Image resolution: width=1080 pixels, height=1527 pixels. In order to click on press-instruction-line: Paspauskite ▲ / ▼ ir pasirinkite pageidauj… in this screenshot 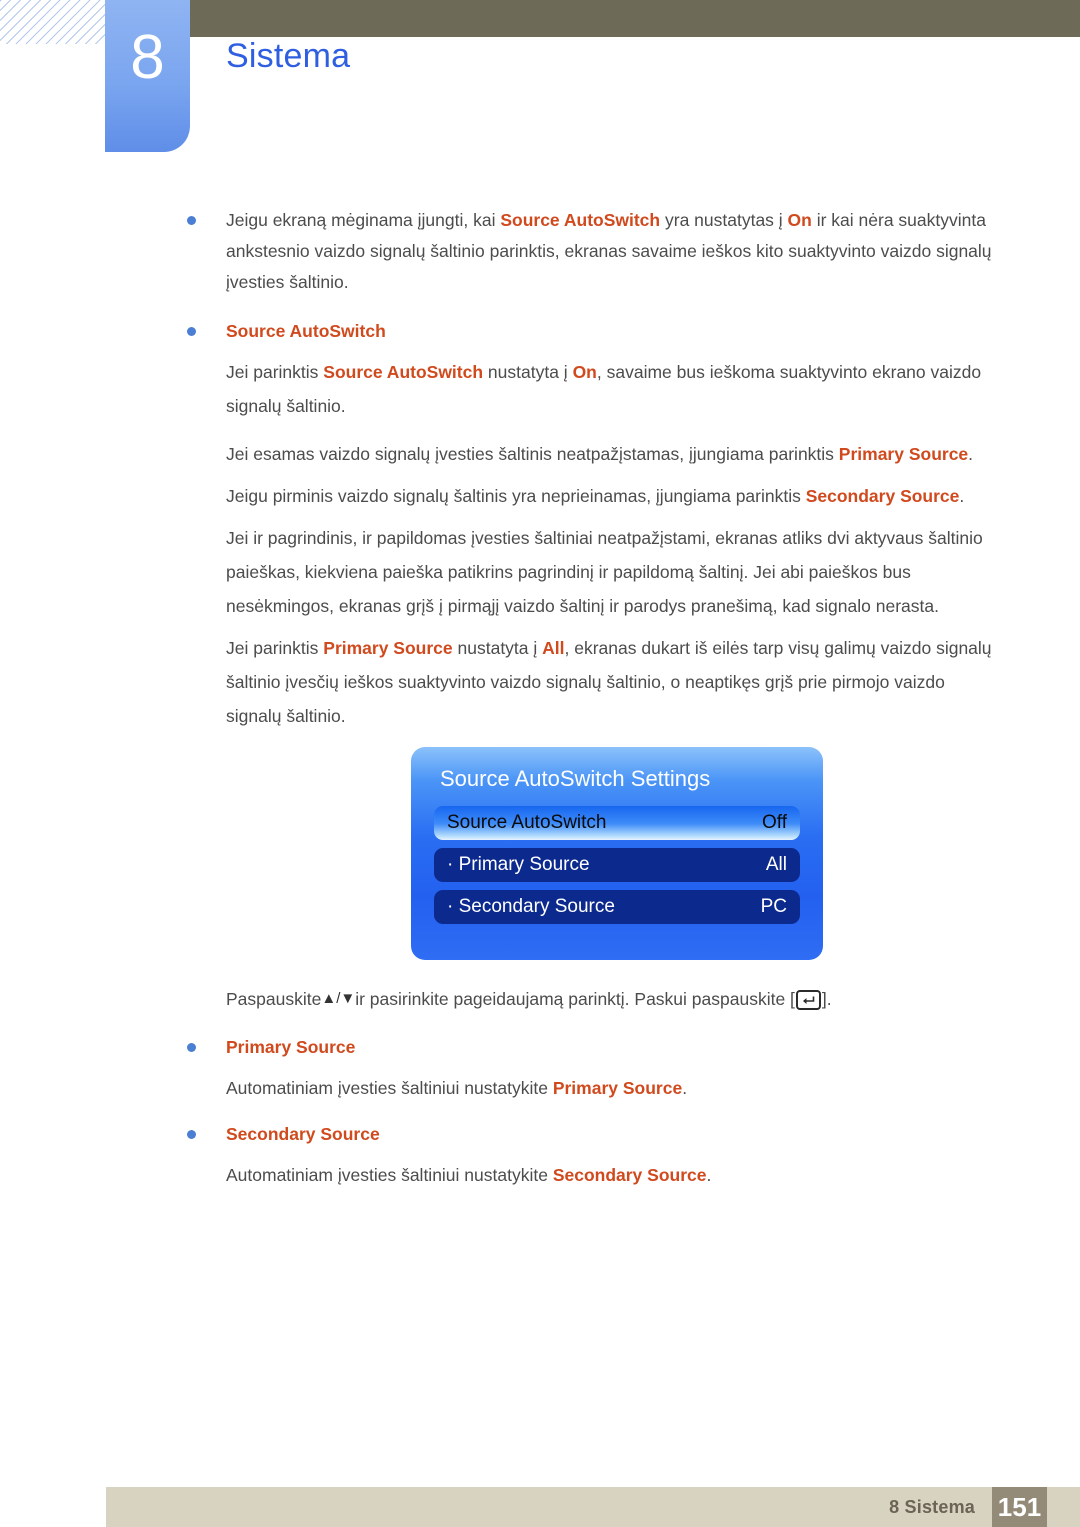, I will do `click(653, 999)`.